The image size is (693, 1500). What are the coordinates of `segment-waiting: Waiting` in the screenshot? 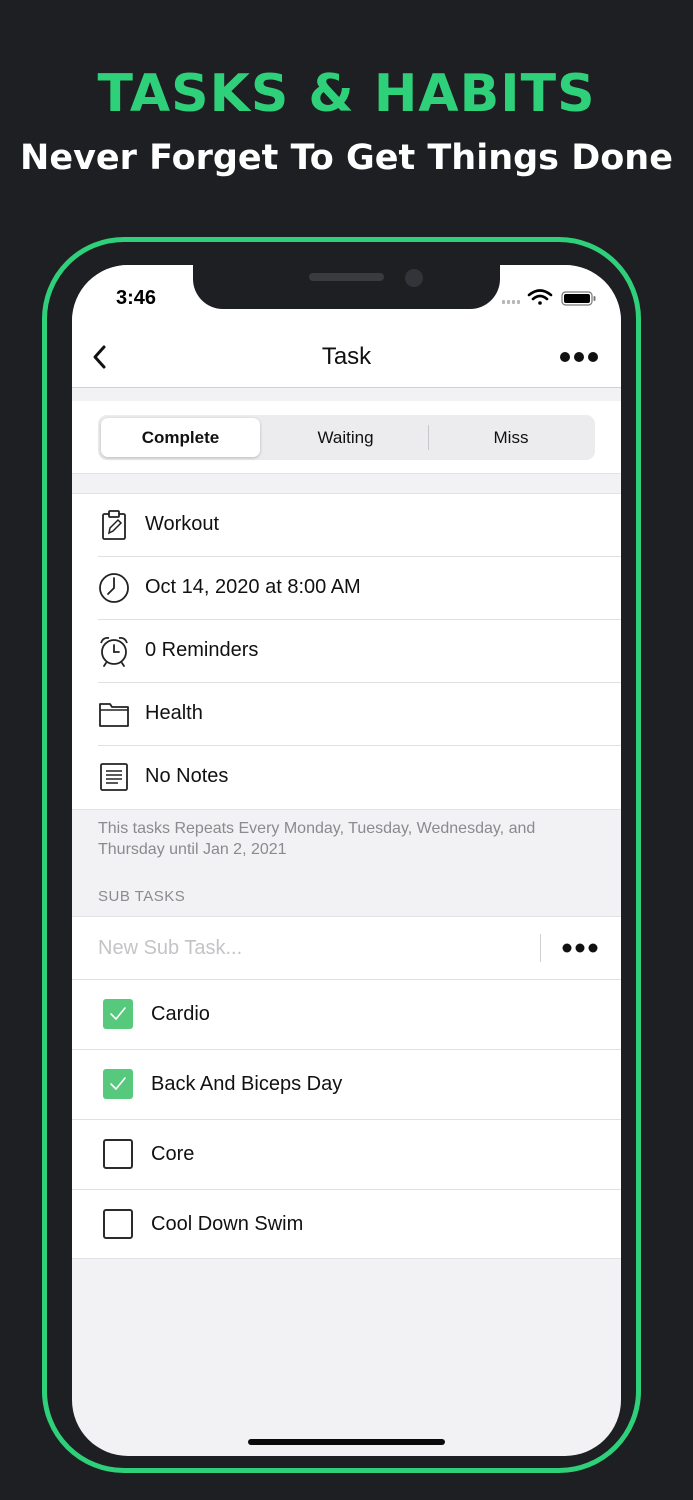 It's located at (345, 437).